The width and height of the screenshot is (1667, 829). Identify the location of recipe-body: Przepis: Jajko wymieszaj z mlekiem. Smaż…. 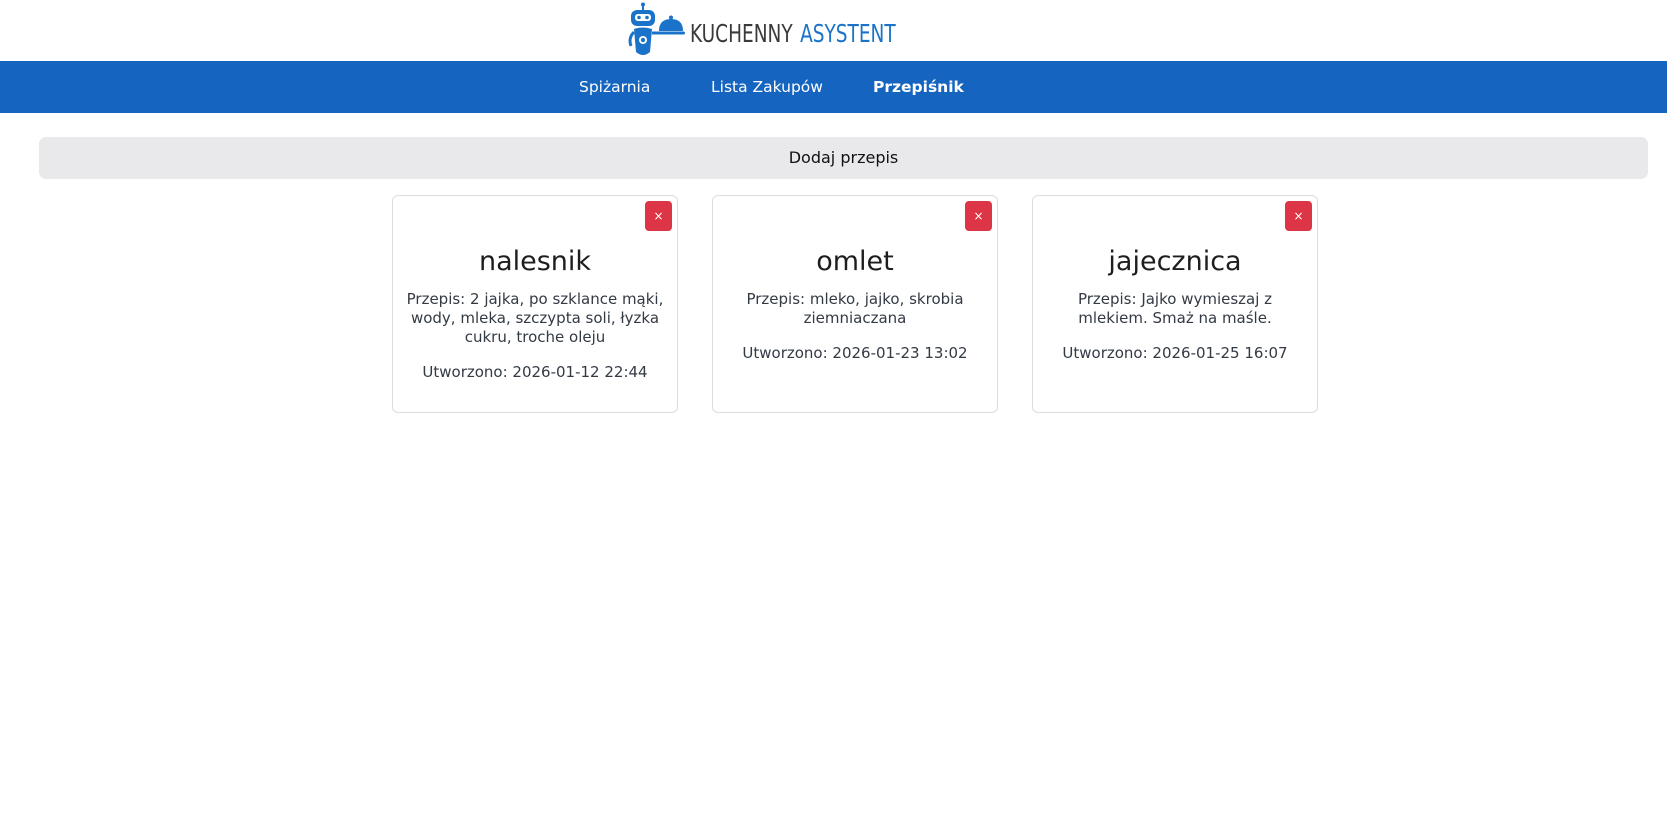
(1175, 326).